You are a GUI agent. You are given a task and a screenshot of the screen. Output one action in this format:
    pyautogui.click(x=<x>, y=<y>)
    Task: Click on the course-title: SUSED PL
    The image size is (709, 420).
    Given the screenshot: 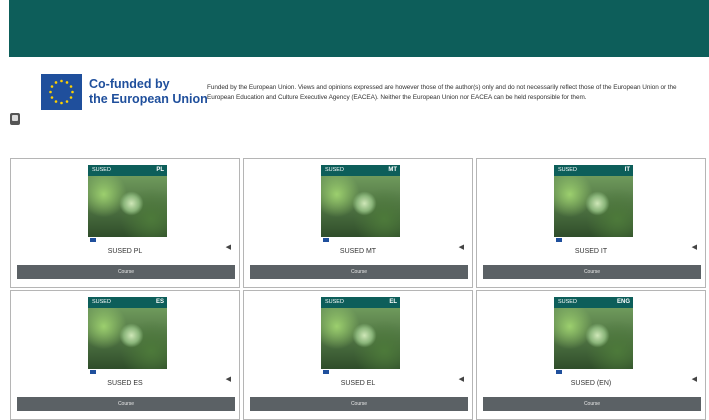 What is the action you would take?
    pyautogui.click(x=125, y=251)
    